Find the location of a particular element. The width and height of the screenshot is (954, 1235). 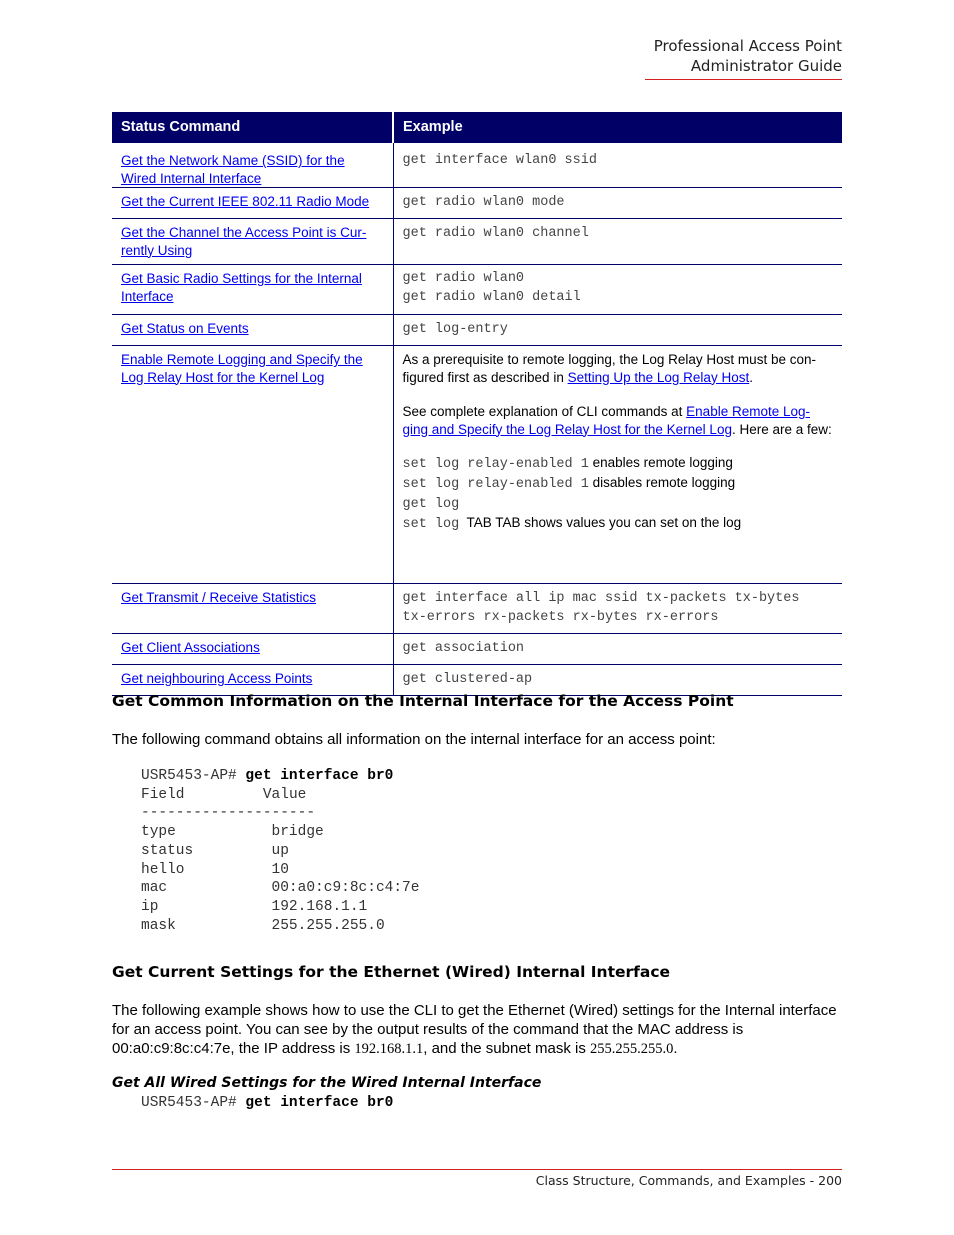

log-relay-host-link: Setting Up the Log Relay Host is located at coordinates (659, 377).